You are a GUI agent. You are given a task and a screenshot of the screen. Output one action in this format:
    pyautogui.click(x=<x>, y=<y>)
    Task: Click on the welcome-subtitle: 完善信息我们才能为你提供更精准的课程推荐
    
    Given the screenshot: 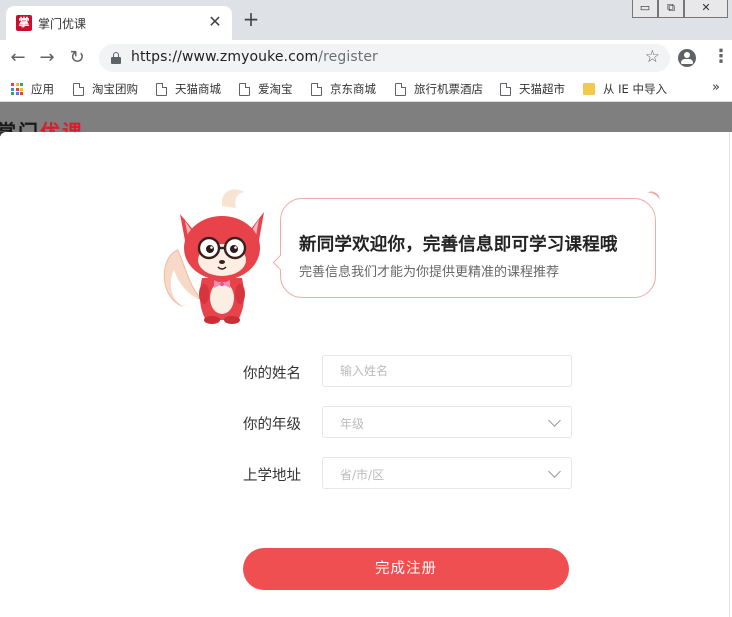 What is the action you would take?
    pyautogui.click(x=429, y=272)
    